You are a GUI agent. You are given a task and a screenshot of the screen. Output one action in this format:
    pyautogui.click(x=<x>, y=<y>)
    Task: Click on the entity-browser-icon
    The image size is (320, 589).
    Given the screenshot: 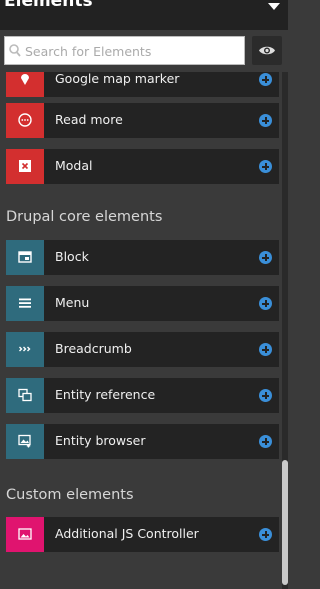 What is the action you would take?
    pyautogui.click(x=24, y=441)
    